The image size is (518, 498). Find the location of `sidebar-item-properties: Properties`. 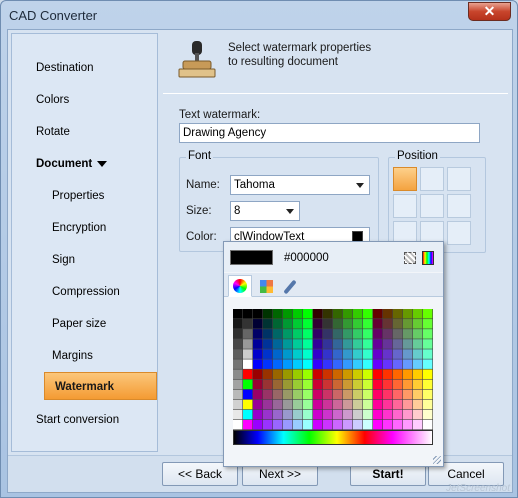

sidebar-item-properties: Properties is located at coordinates (84, 196).